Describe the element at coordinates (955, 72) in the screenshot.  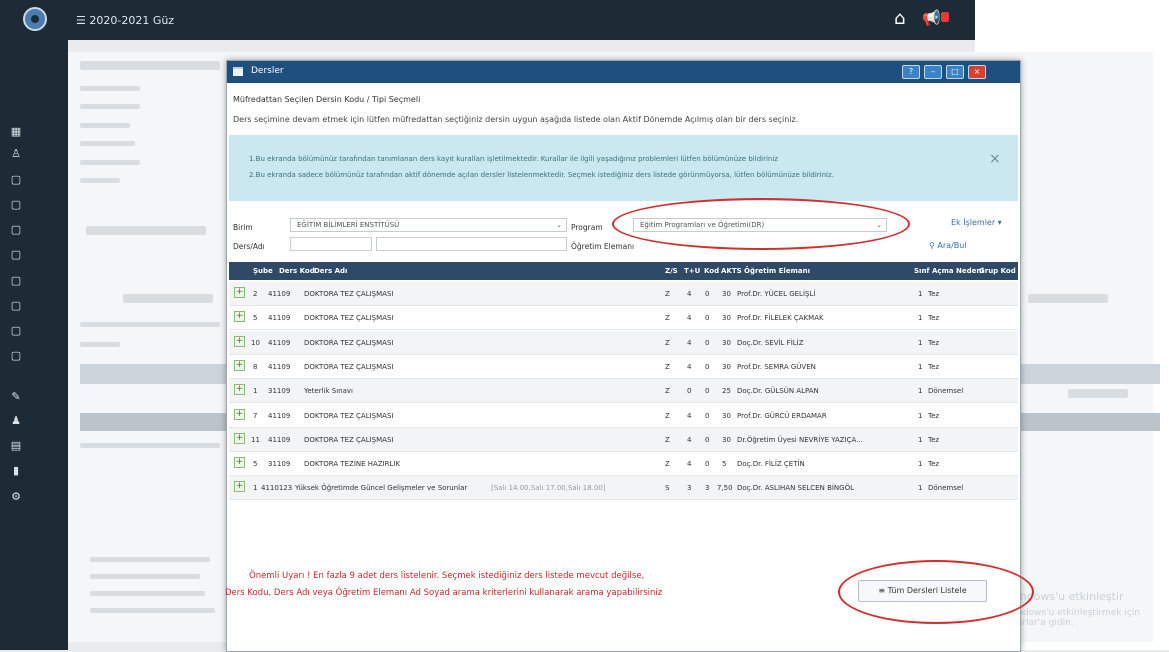
I see `maximize-button: □` at that location.